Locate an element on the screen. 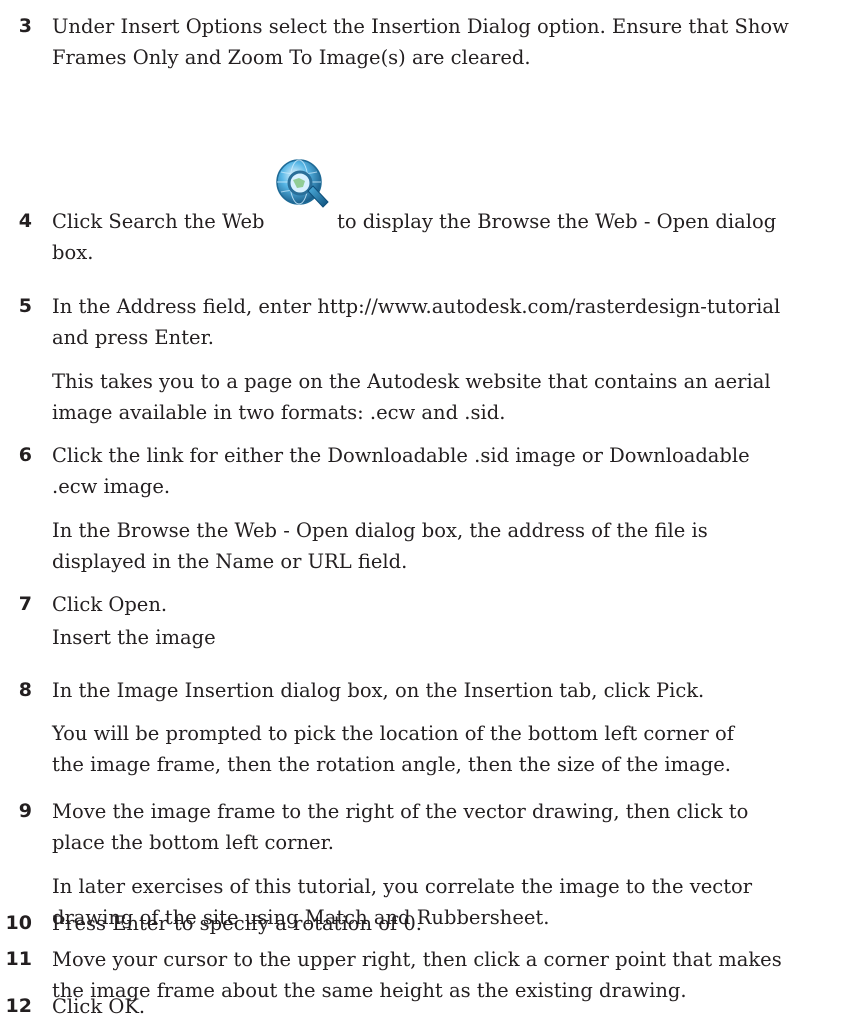 Image resolution: width=866 pixels, height=1022 pixels. step-number: 9 is located at coordinates (25, 811).